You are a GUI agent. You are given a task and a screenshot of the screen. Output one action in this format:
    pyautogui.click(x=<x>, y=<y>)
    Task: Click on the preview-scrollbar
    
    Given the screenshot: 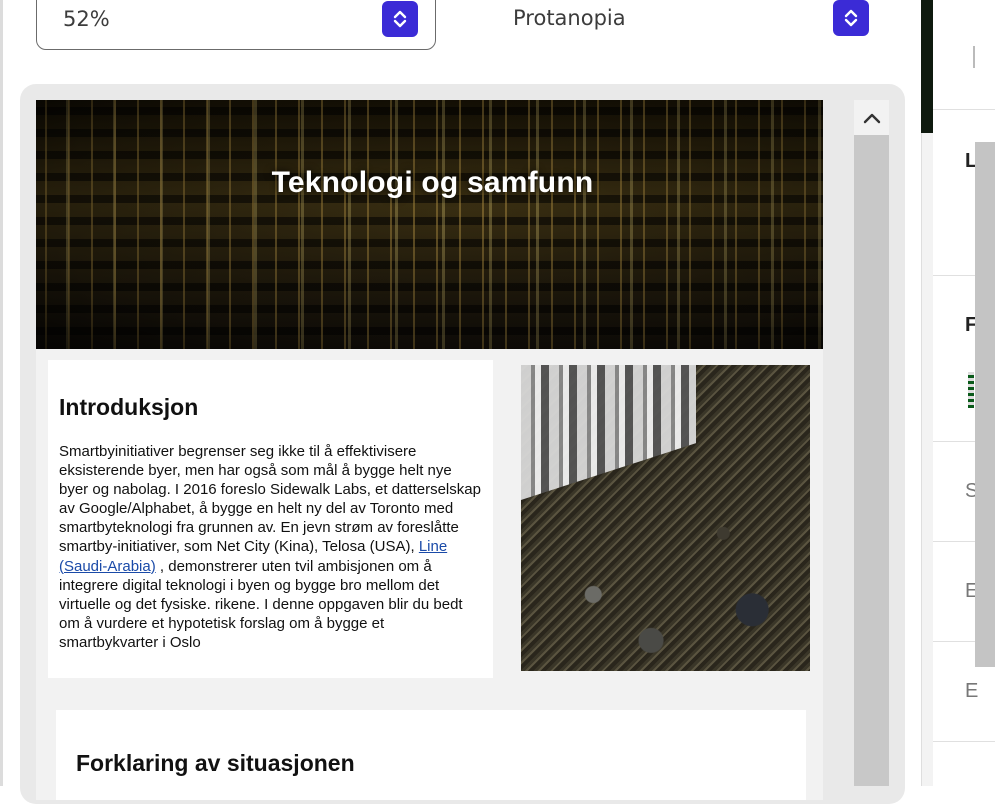 What is the action you would take?
    pyautogui.click(x=871, y=443)
    